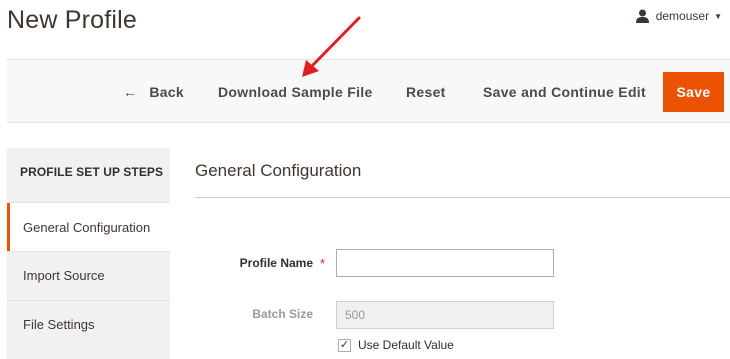 The height and width of the screenshot is (359, 730). Describe the element at coordinates (88, 324) in the screenshot. I see `step-file-settings: File Settings` at that location.